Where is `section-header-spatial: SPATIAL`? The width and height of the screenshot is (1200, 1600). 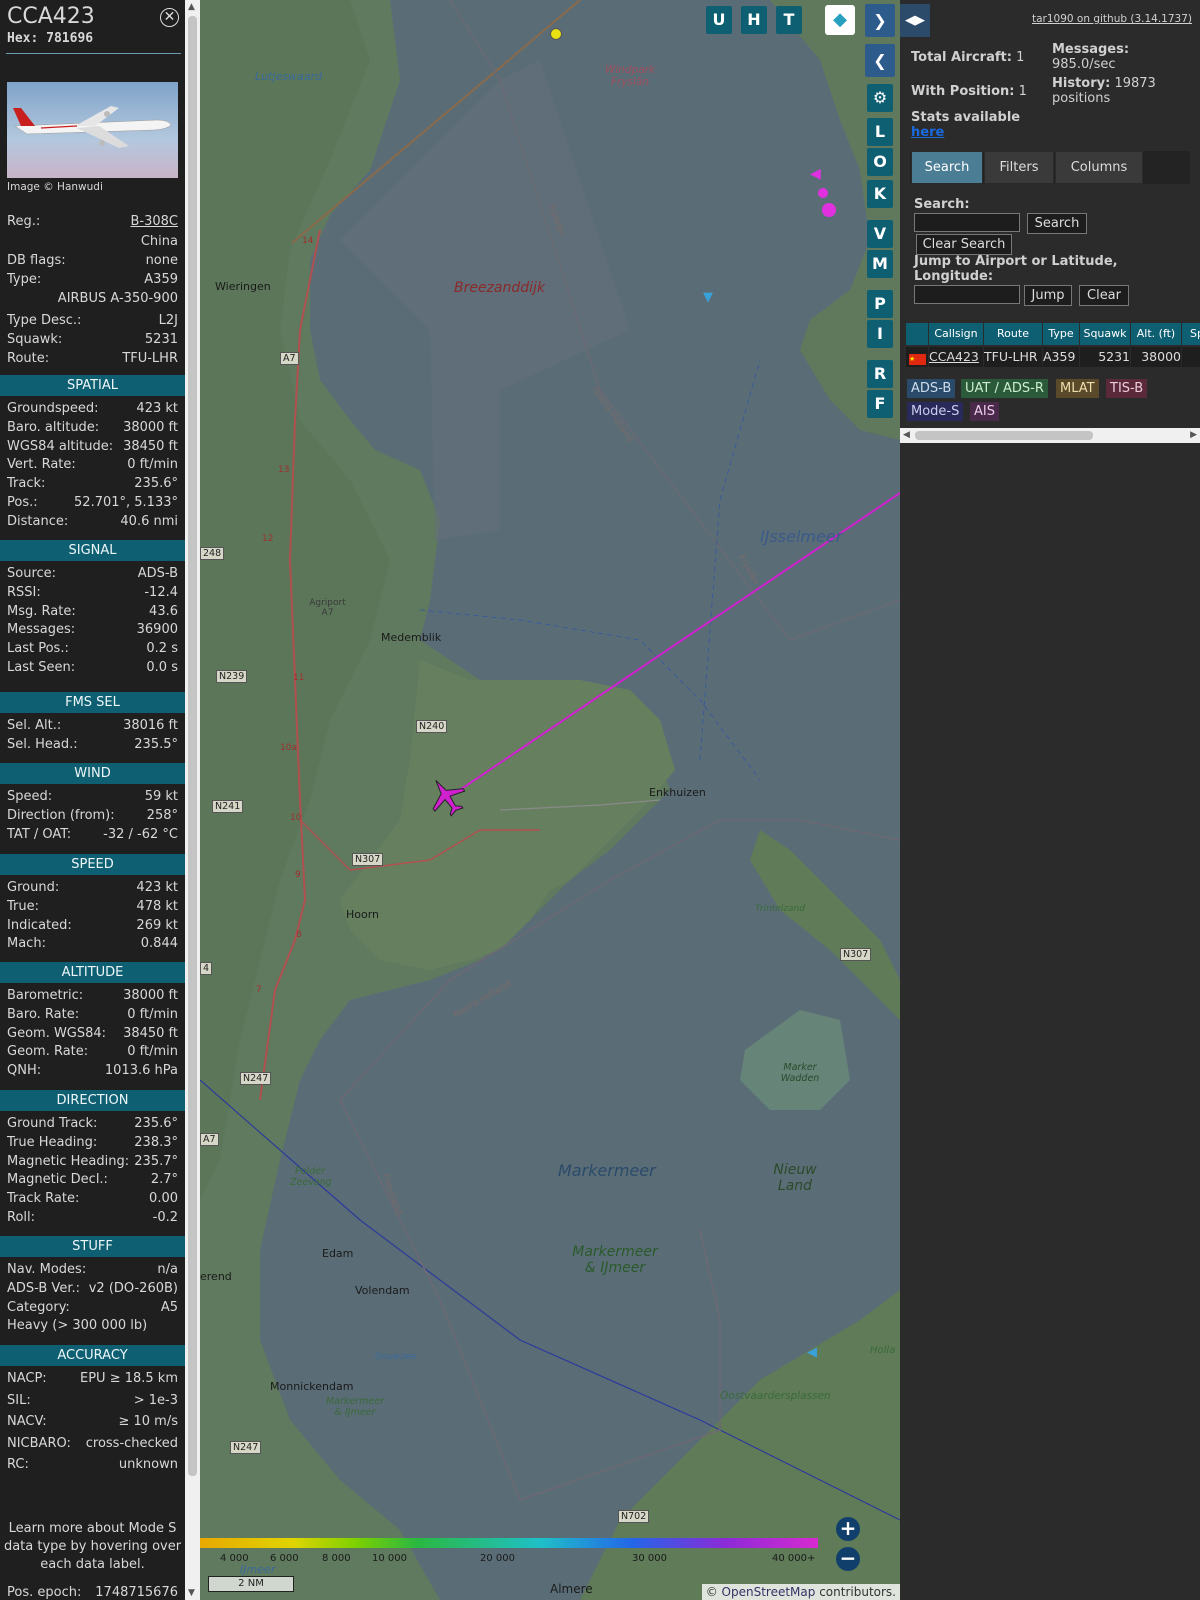 section-header-spatial: SPATIAL is located at coordinates (92, 385).